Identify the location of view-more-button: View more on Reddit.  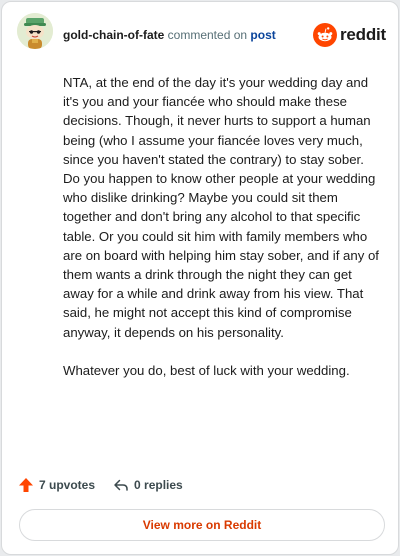
(202, 525).